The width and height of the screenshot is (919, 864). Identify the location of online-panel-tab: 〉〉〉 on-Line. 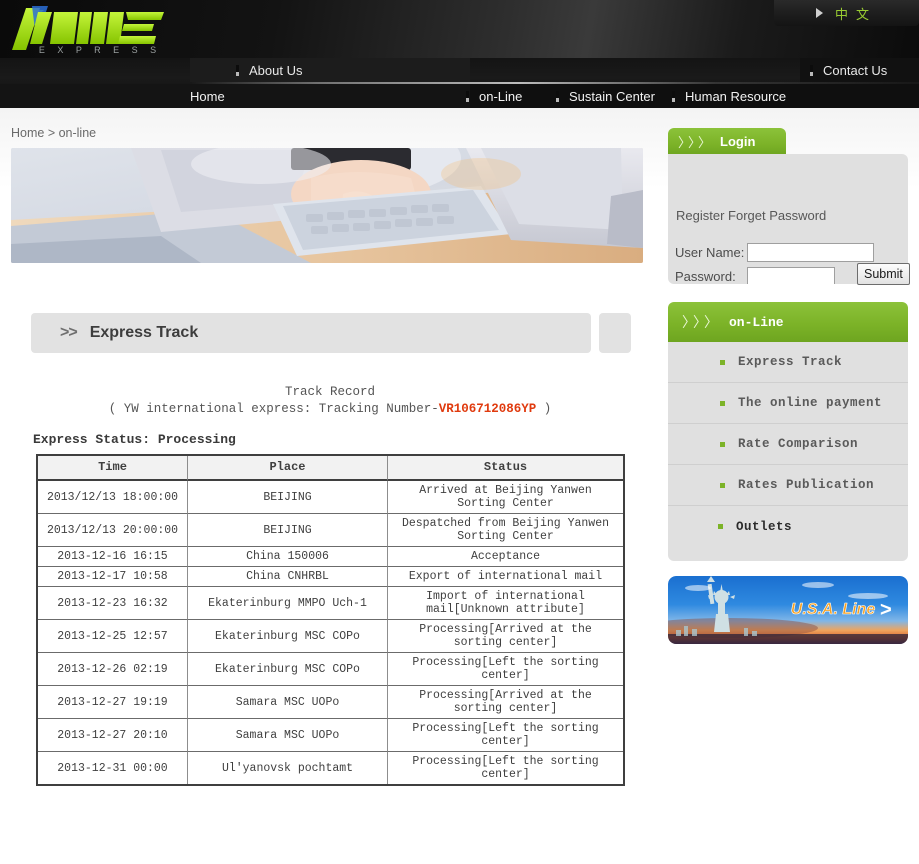
(788, 322).